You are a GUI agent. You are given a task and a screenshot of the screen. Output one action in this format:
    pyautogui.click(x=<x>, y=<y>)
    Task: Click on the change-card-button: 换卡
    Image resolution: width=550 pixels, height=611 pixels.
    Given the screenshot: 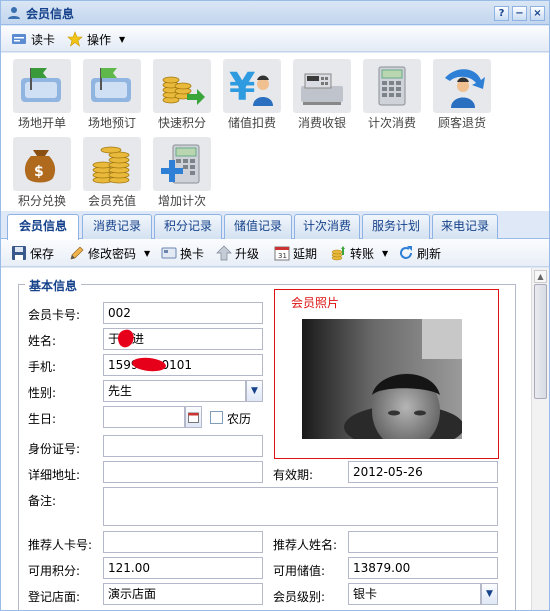 What is the action you would take?
    pyautogui.click(x=182, y=253)
    